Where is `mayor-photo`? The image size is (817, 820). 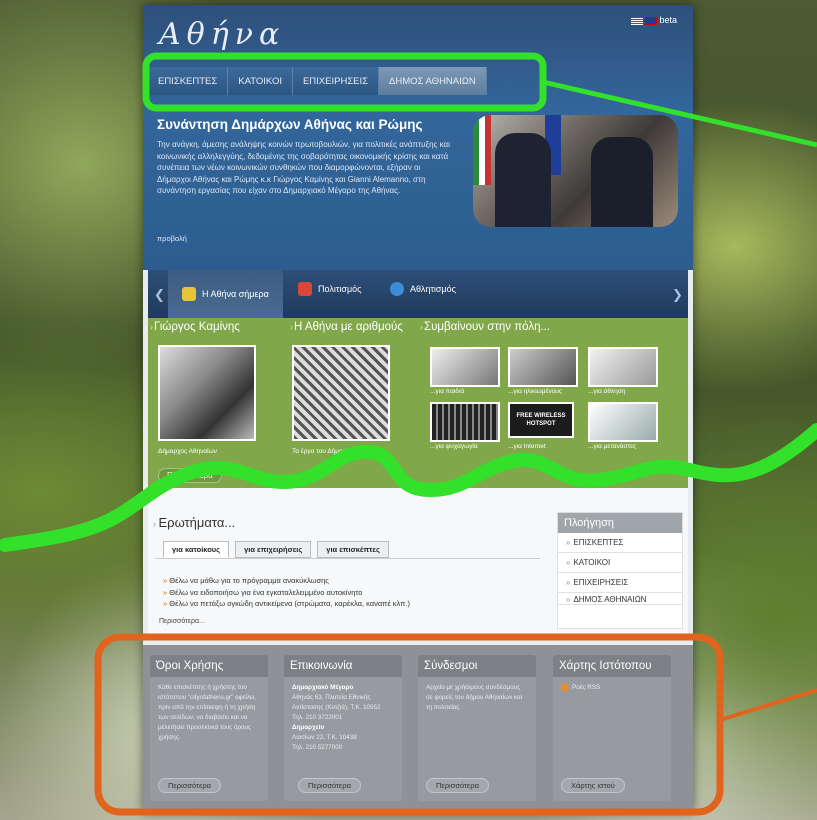
mayor-photo is located at coordinates (207, 393).